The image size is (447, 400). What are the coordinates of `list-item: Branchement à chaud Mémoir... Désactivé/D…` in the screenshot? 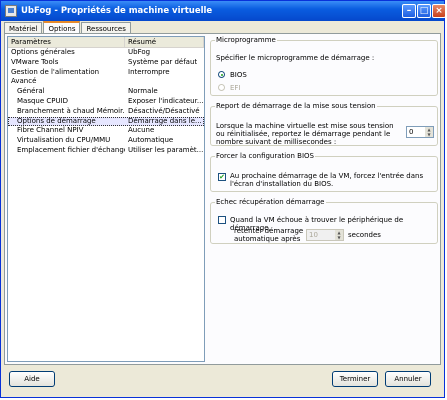 It's located at (106, 112).